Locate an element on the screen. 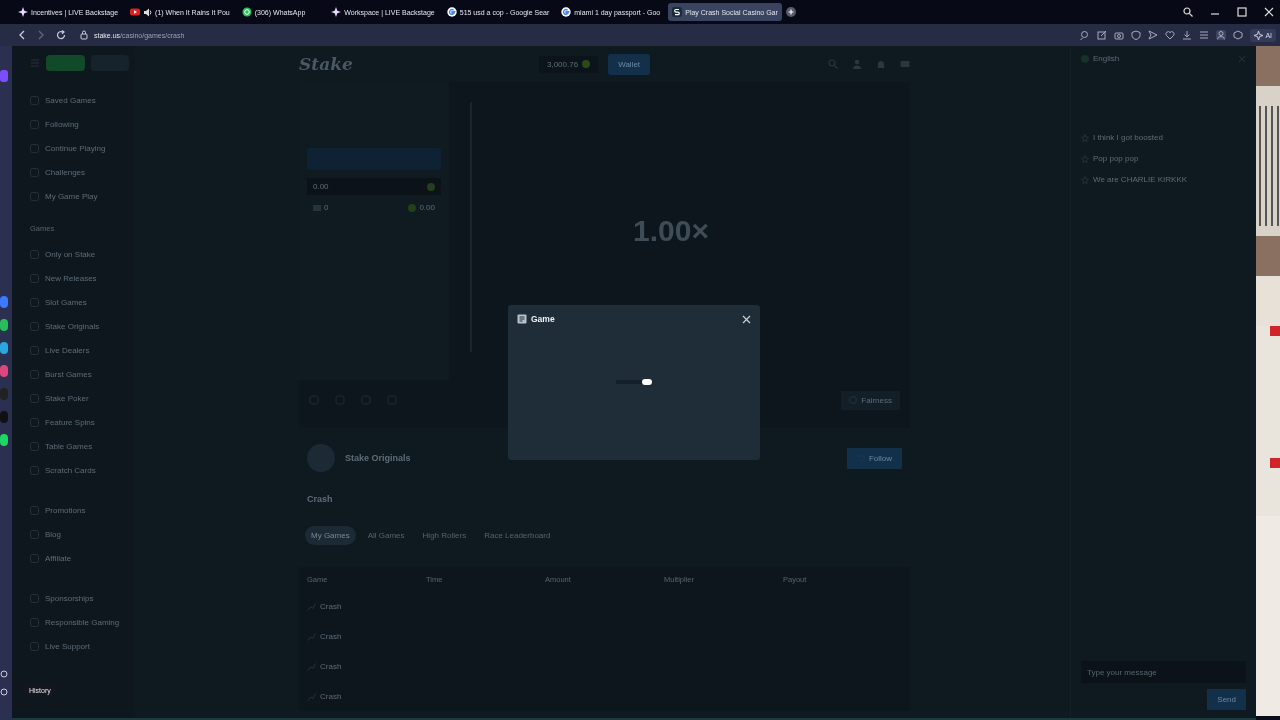 The width and height of the screenshot is (1280, 720). sidebar-item: Affiliate is located at coordinates (79, 558).